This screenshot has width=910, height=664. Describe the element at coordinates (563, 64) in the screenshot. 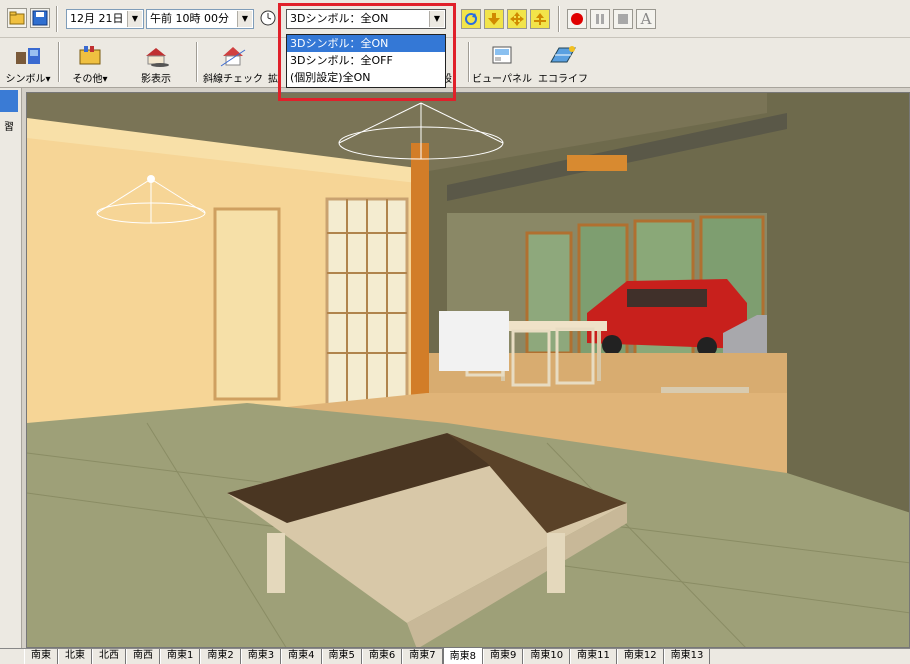

I see `eco-life-button: エコライフ` at that location.